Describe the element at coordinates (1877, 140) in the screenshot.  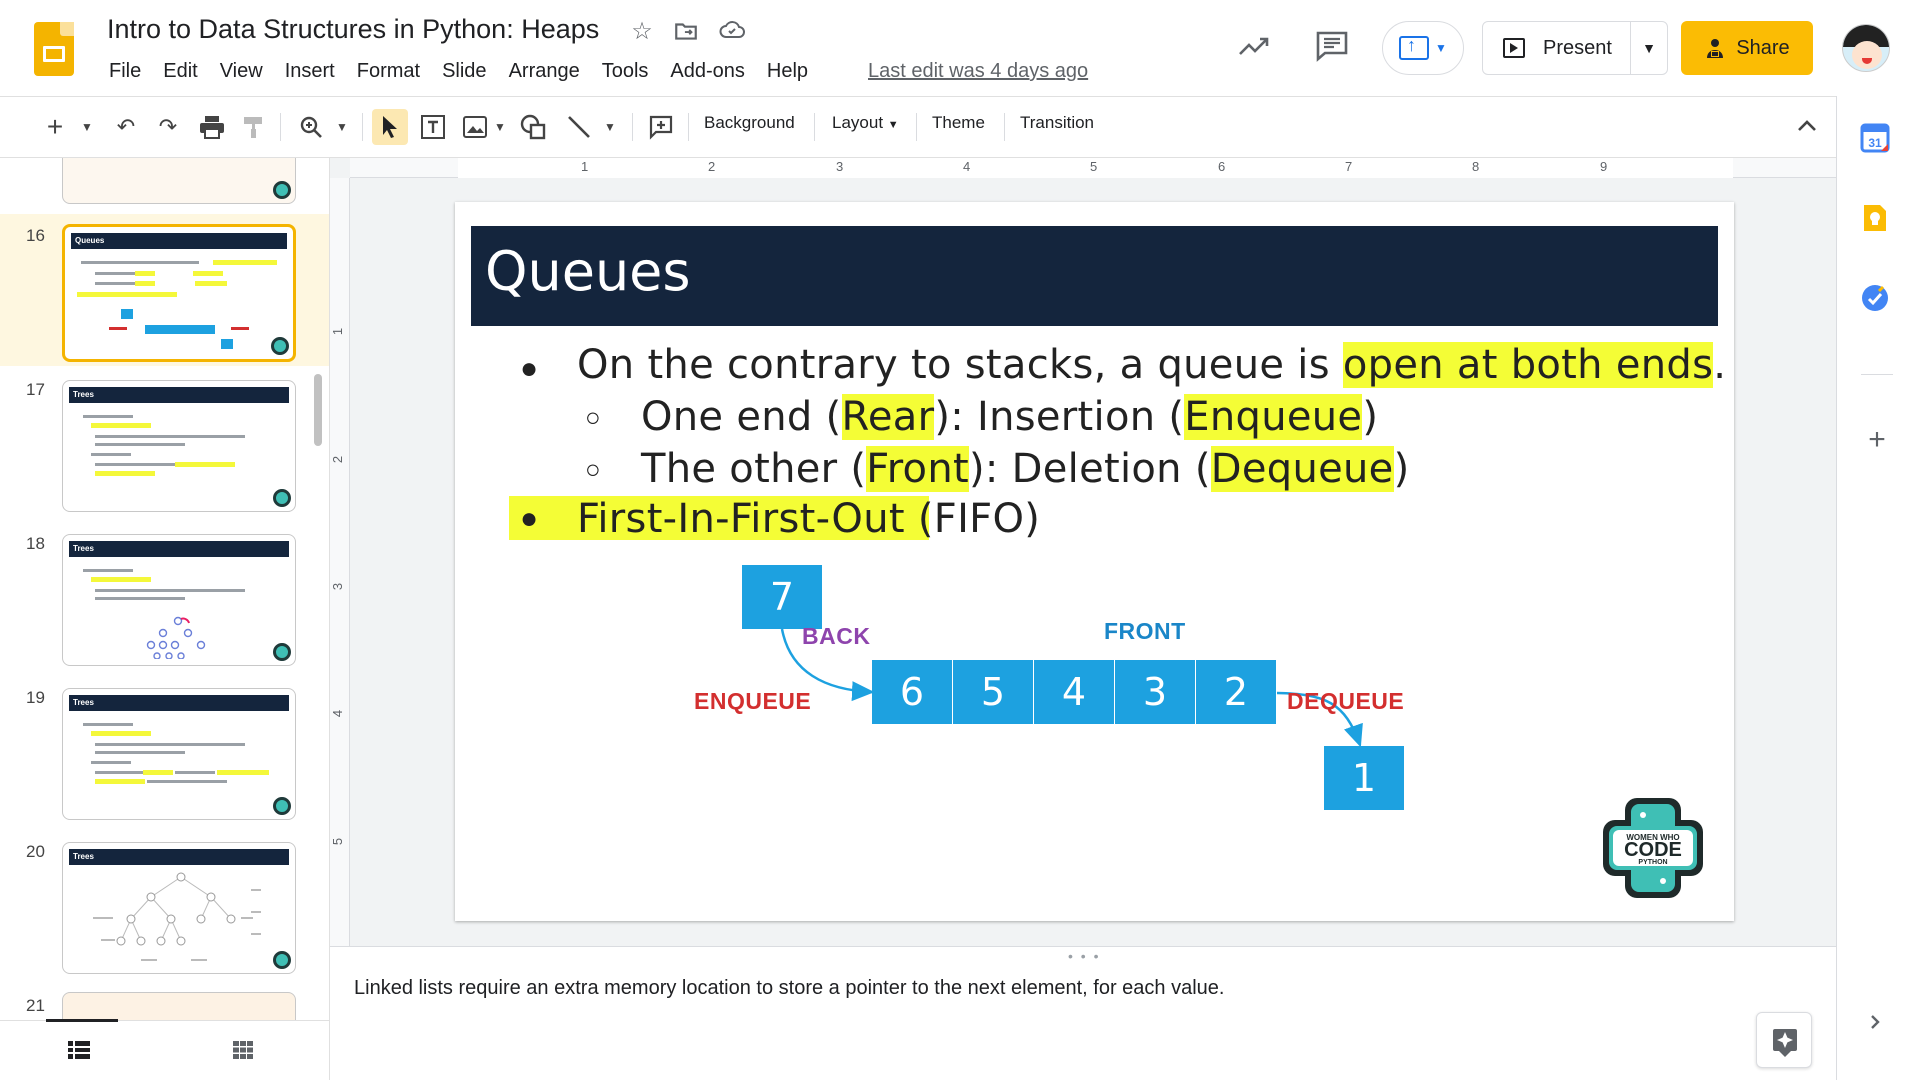
I see `calendar-icon: 31` at that location.